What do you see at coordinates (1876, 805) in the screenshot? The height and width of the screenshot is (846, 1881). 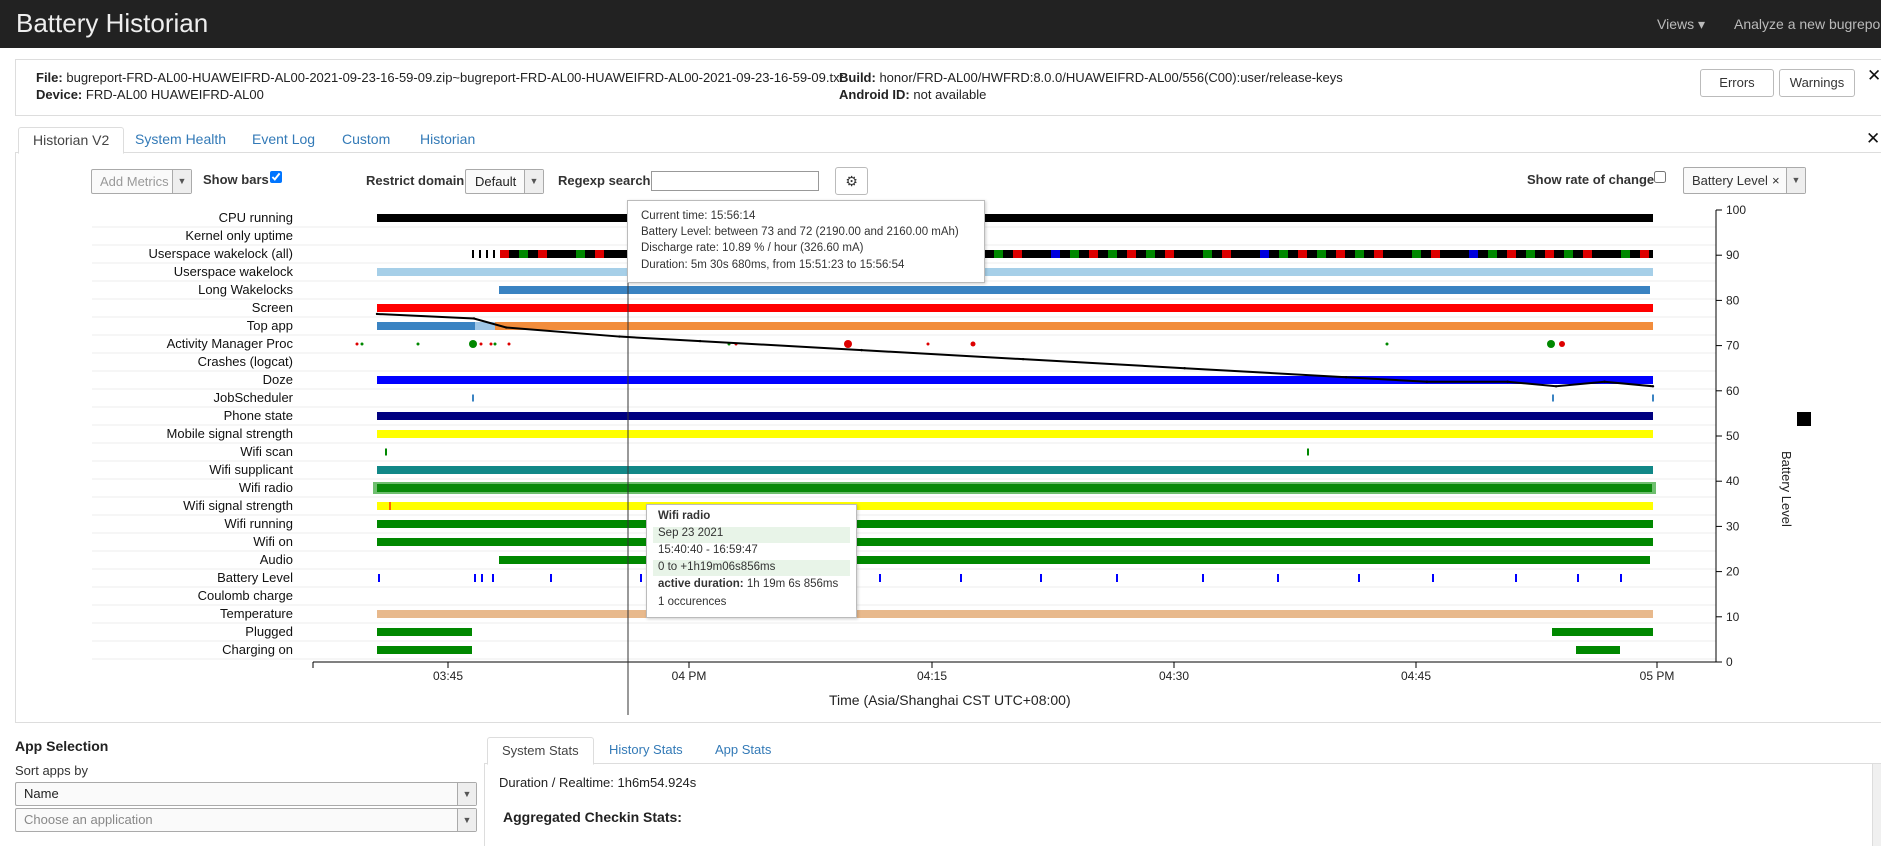 I see `stats-scrollbar` at bounding box center [1876, 805].